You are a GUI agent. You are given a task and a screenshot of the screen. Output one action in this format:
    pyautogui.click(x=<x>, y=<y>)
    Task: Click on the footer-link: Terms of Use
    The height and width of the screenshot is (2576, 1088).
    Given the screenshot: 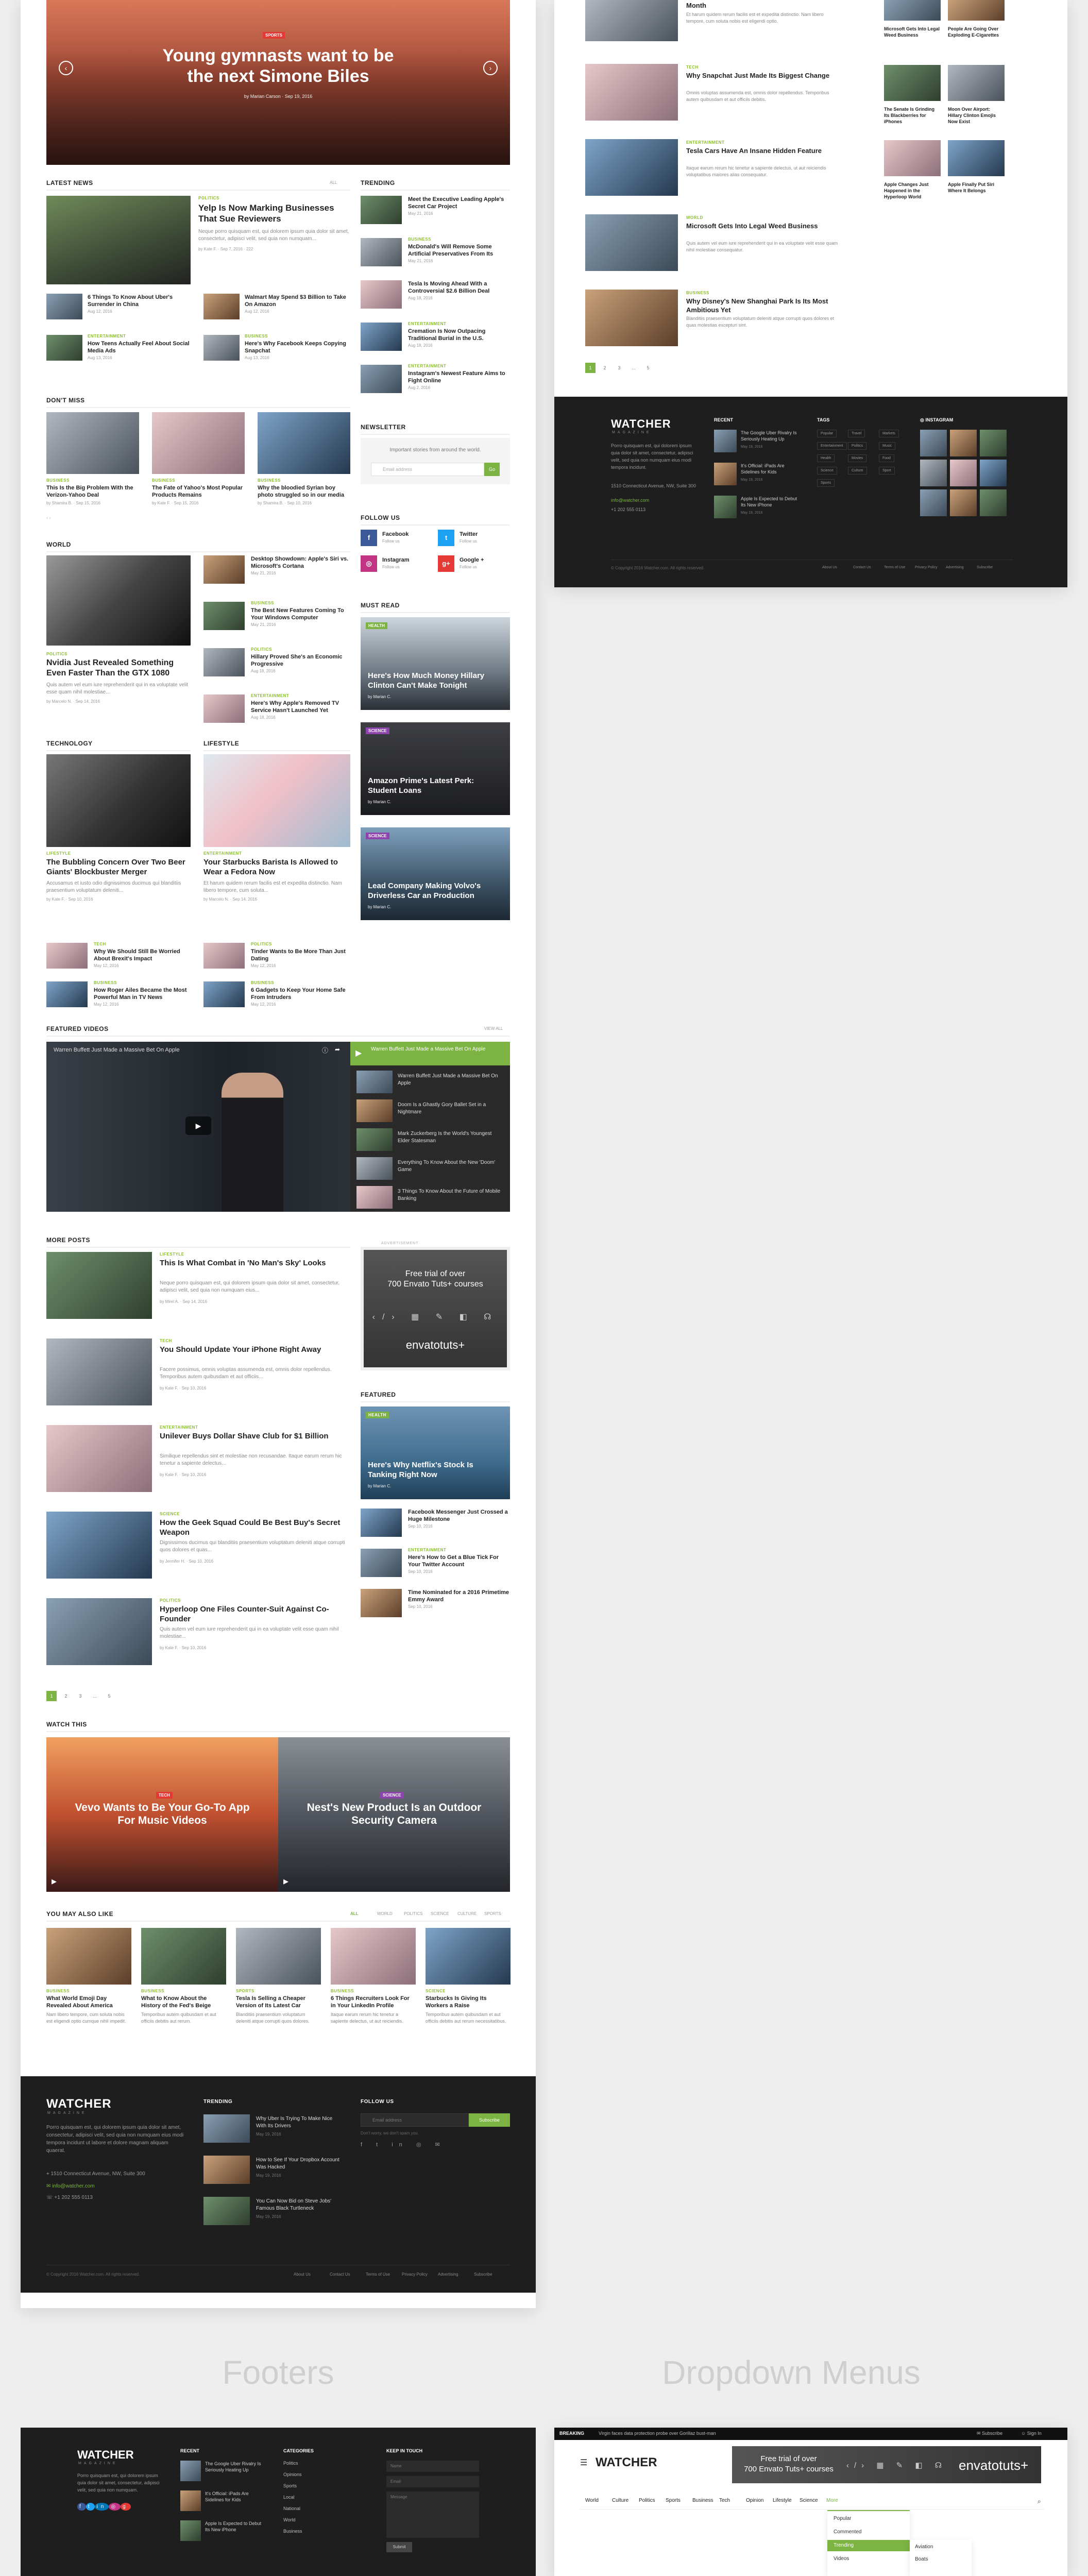 What is the action you would take?
    pyautogui.click(x=378, y=2274)
    